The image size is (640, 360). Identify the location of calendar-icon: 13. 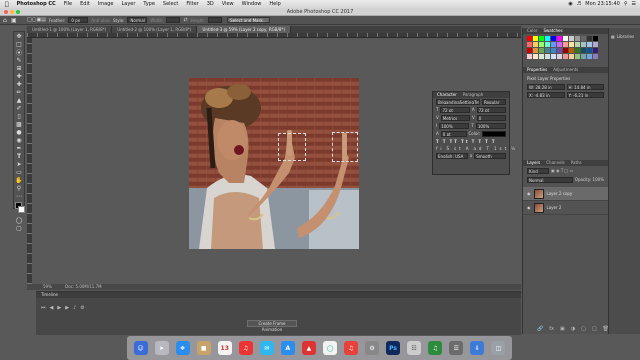
(224, 348).